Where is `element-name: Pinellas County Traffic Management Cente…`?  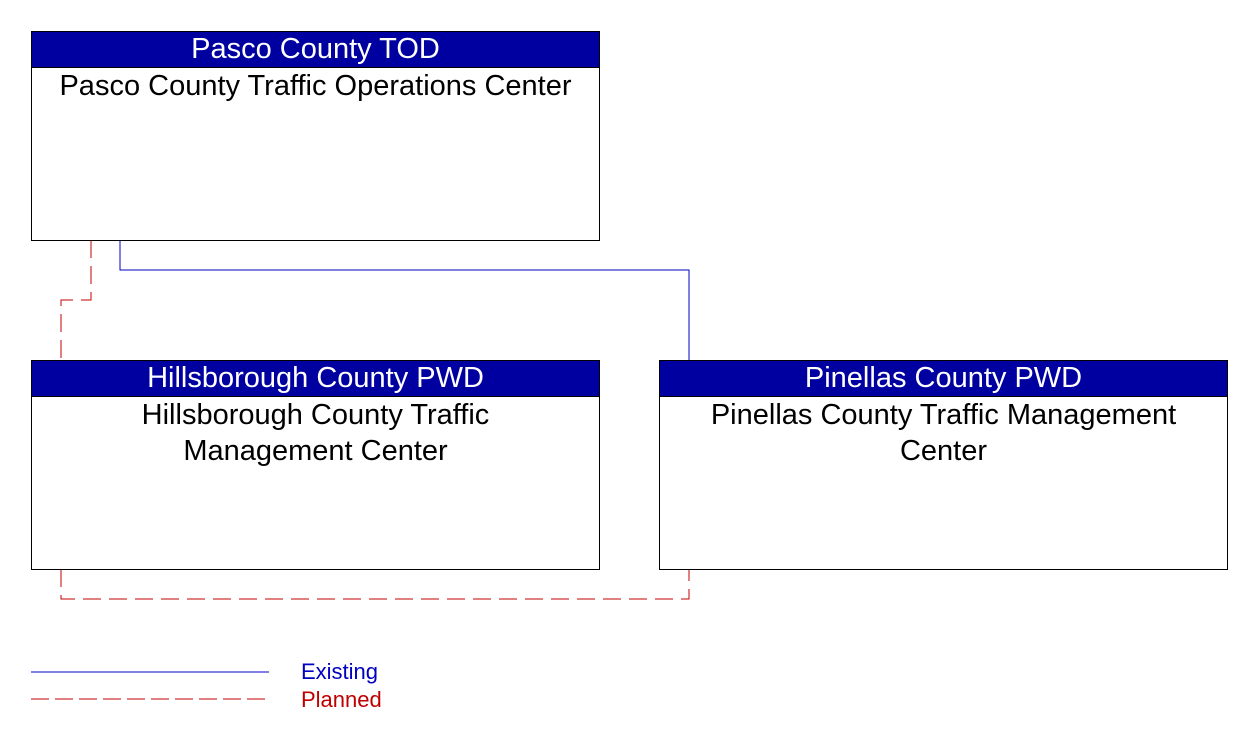
element-name: Pinellas County Traffic Management Cente… is located at coordinates (943, 433).